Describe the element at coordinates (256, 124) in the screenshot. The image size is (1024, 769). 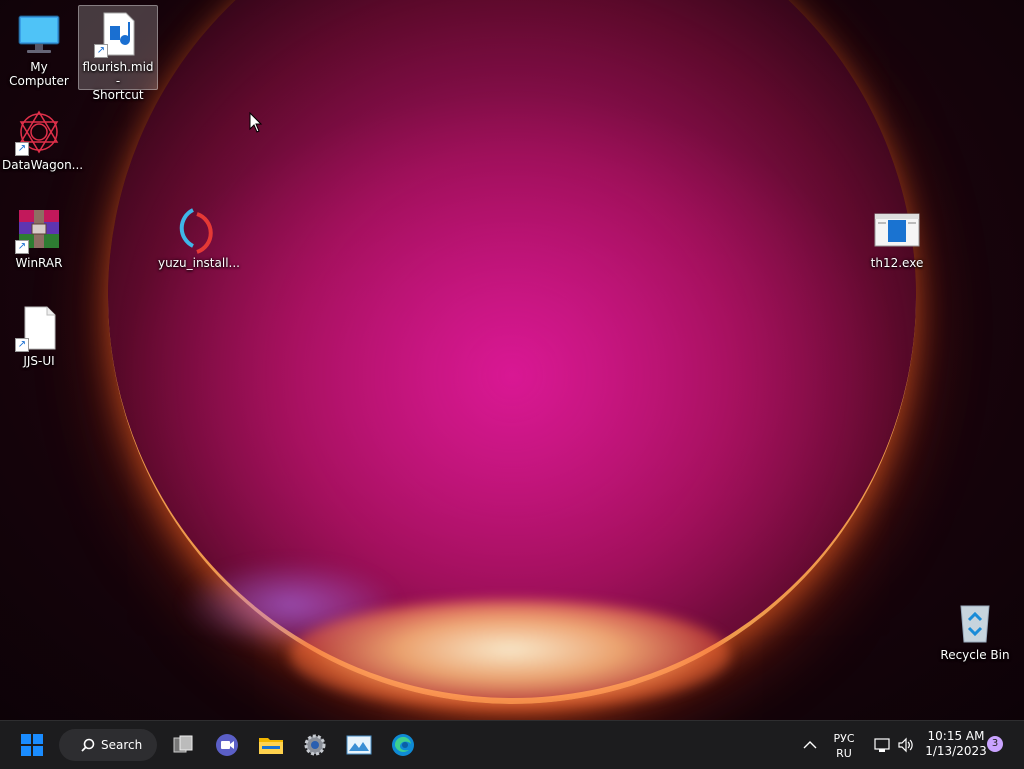
I see `mouse-cursor-icon` at that location.